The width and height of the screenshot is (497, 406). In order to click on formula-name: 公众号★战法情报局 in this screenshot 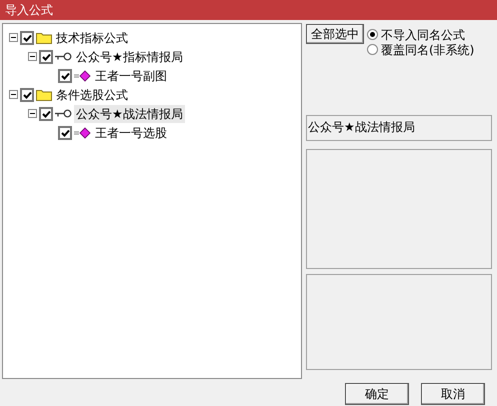, I will do `click(361, 127)`.